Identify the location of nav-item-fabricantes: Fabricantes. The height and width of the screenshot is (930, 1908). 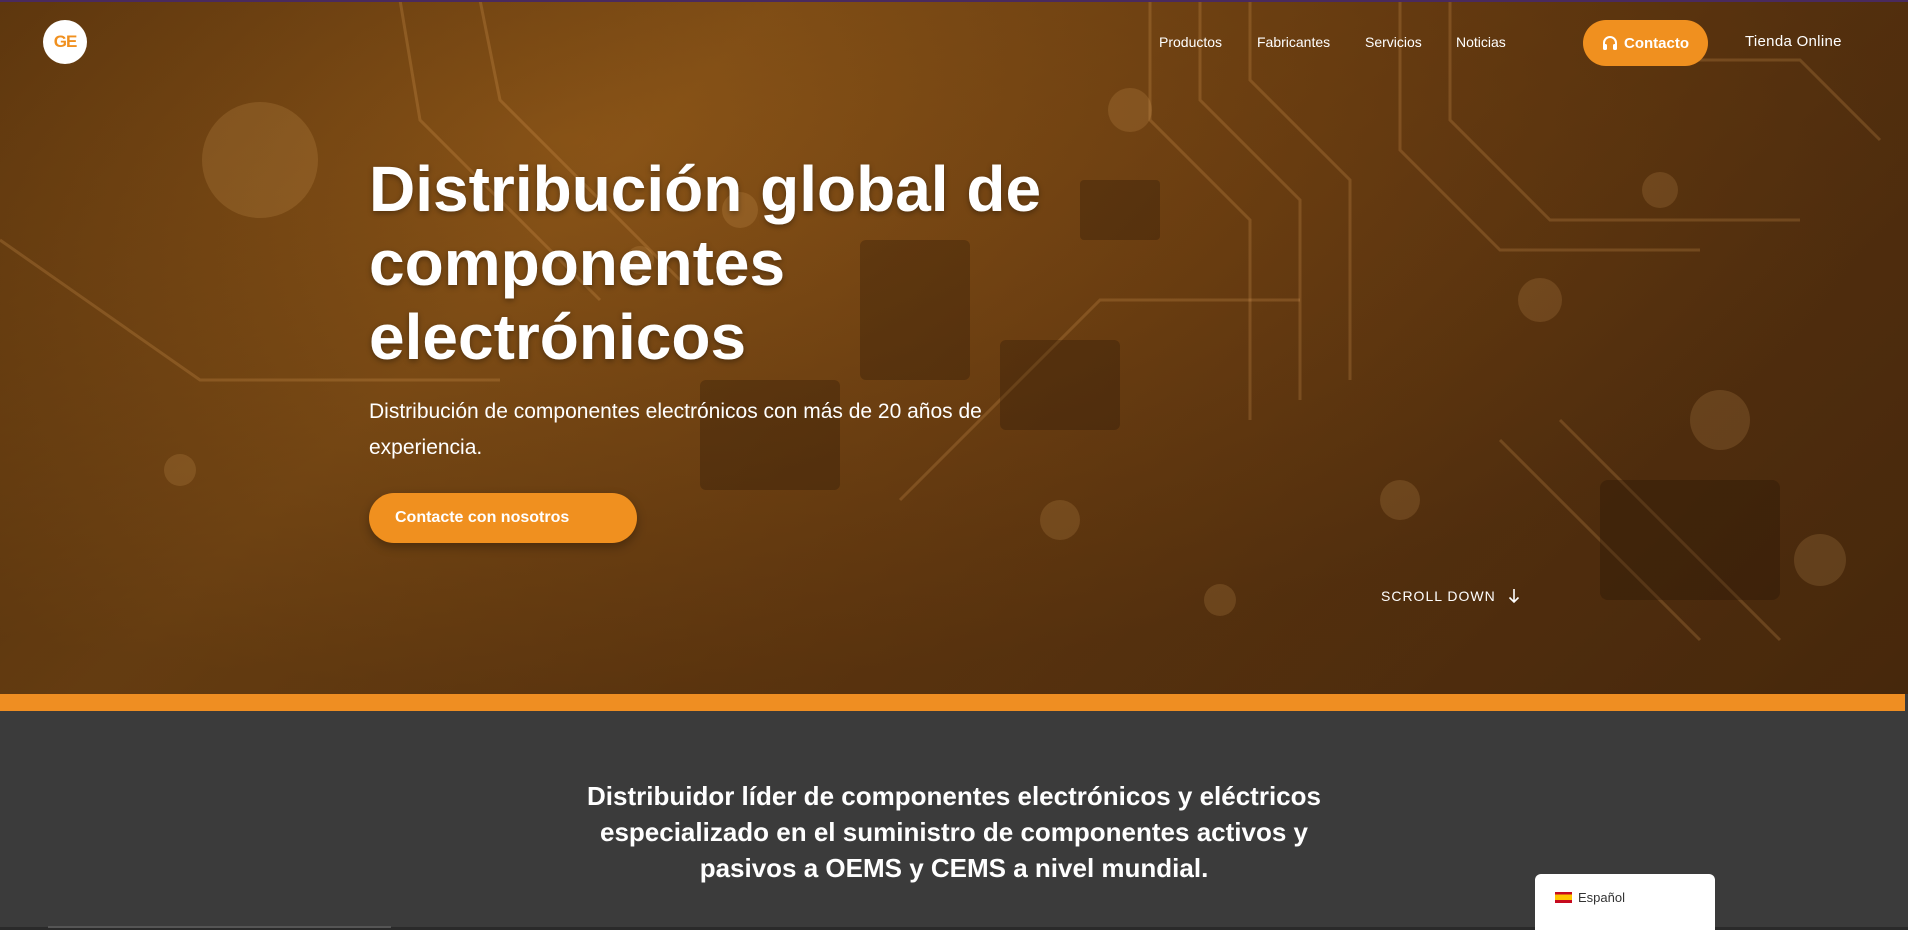
(1293, 42).